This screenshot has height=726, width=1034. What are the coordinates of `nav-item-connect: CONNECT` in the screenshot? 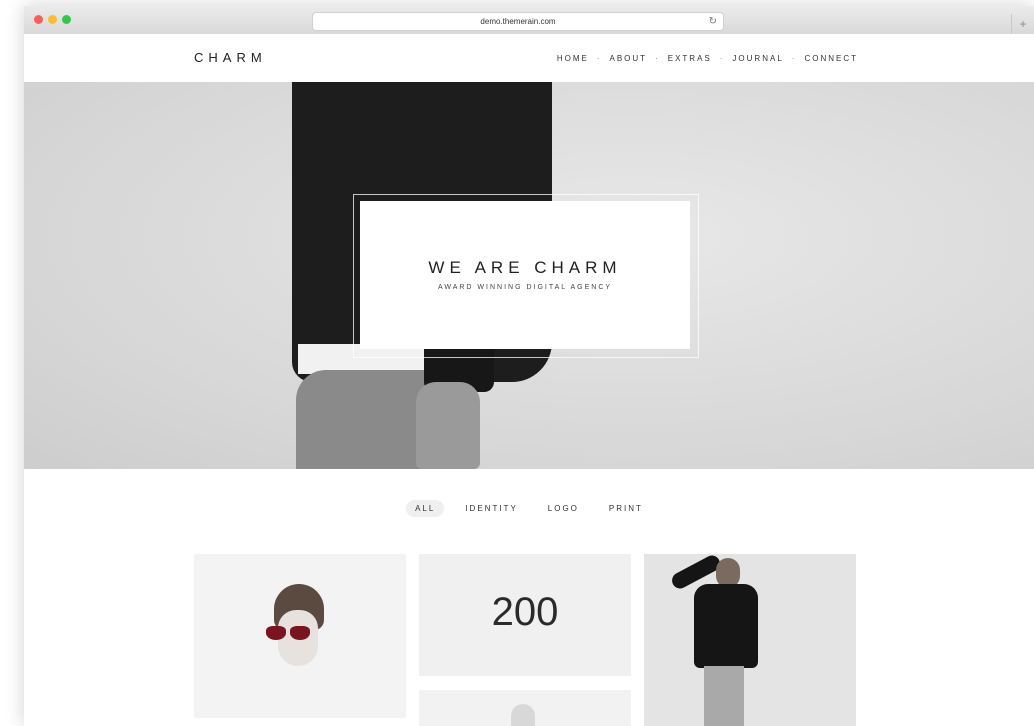 It's located at (831, 58).